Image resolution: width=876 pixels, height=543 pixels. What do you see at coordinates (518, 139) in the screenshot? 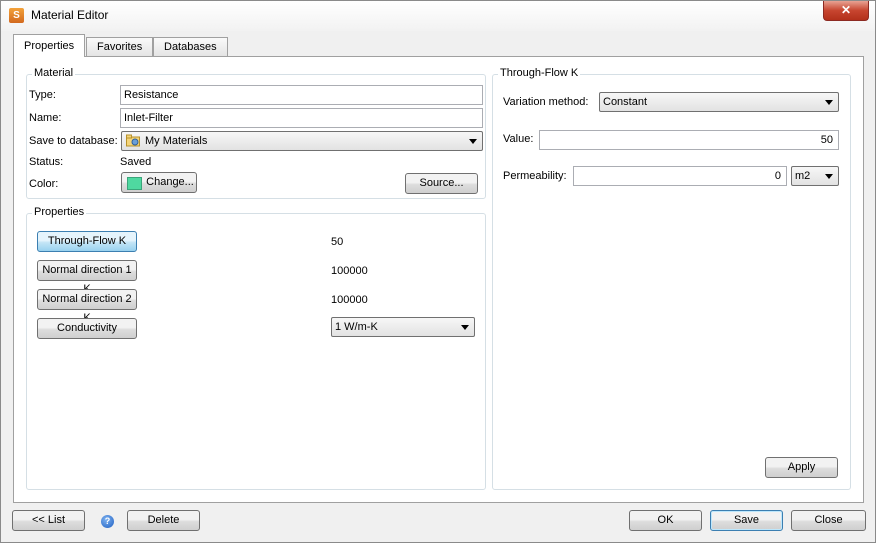
I see `value-label: Value:` at bounding box center [518, 139].